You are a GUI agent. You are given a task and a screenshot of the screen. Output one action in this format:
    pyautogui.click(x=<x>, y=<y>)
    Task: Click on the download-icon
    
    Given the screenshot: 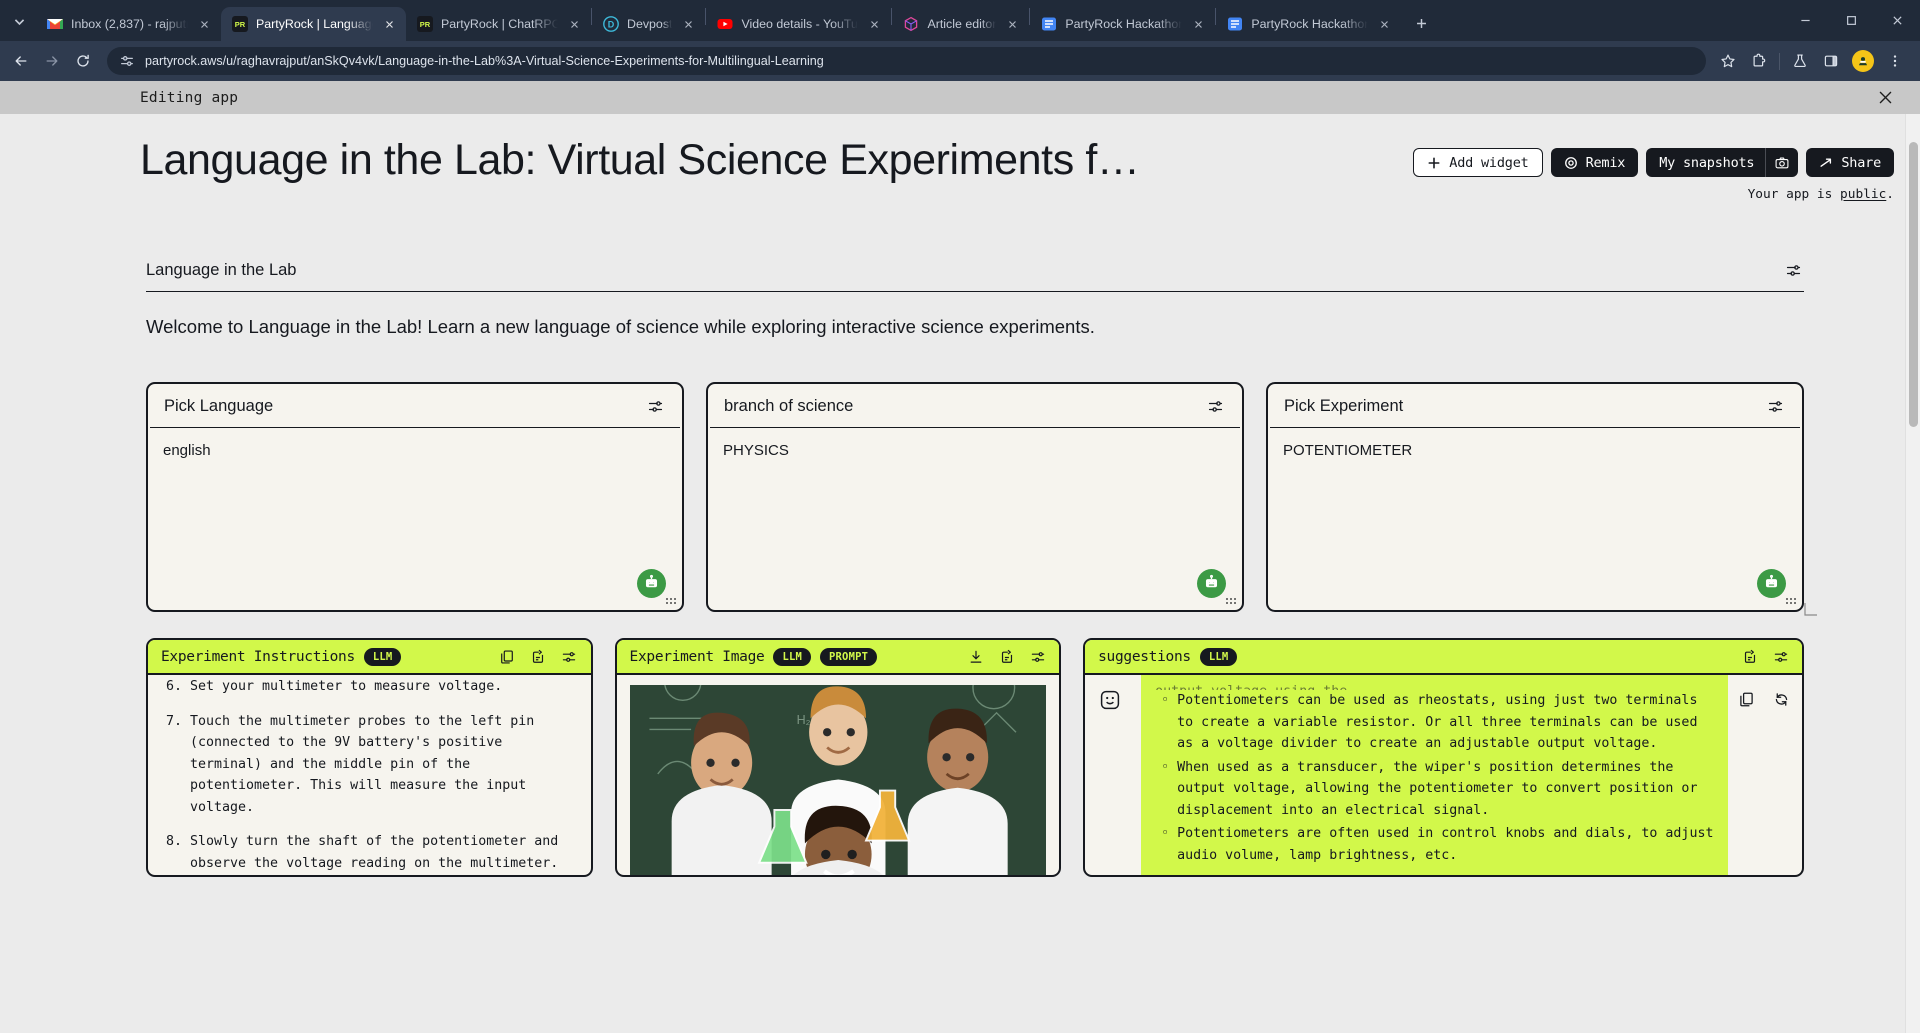 What is the action you would take?
    pyautogui.click(x=975, y=656)
    